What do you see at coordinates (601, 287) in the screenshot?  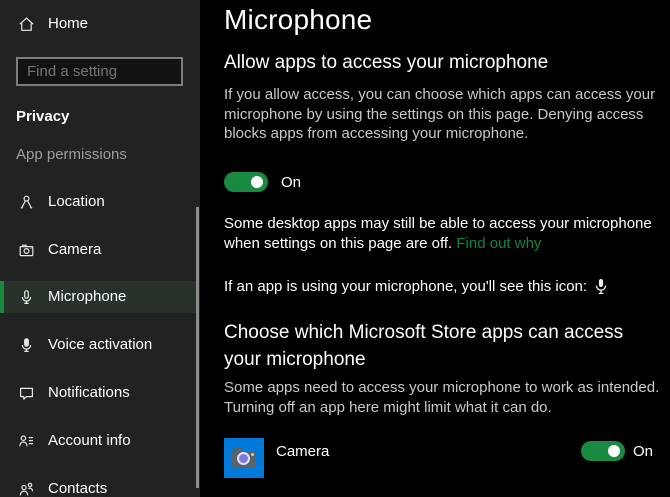 I see `microphone-in-use-icon` at bounding box center [601, 287].